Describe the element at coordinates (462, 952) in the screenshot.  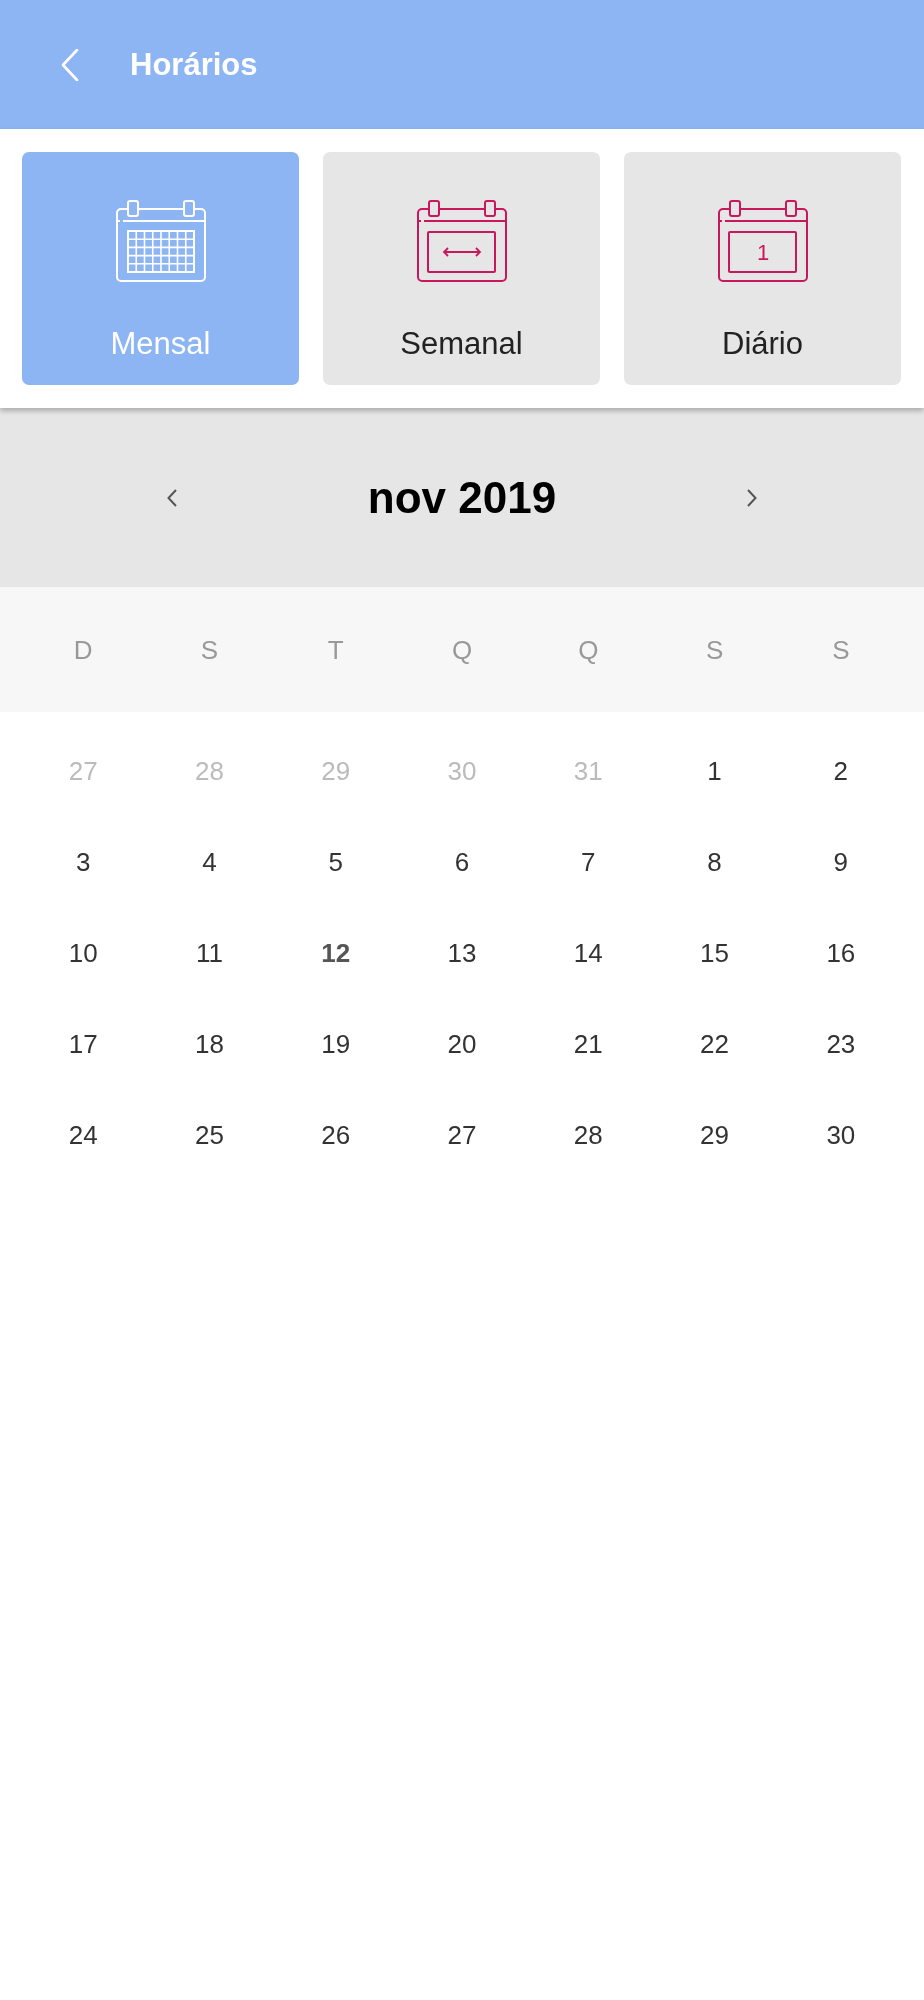
I see `calendar-day: 13` at that location.